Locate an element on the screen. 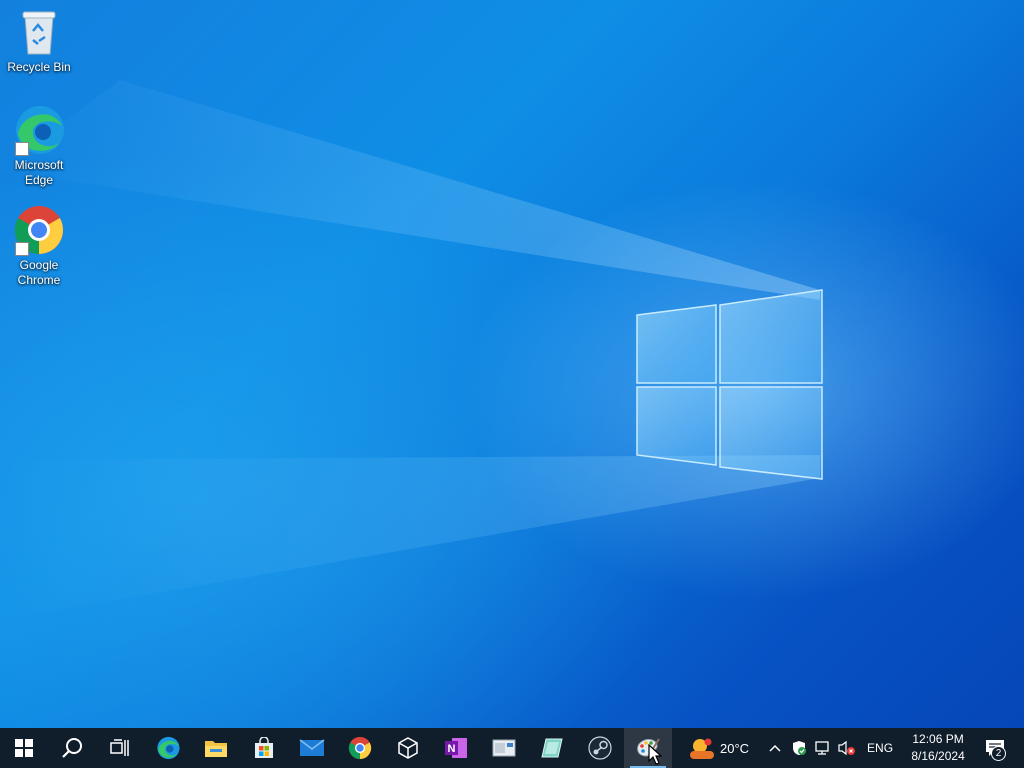 This screenshot has width=1024, height=768. task-view-icon is located at coordinates (119, 747).